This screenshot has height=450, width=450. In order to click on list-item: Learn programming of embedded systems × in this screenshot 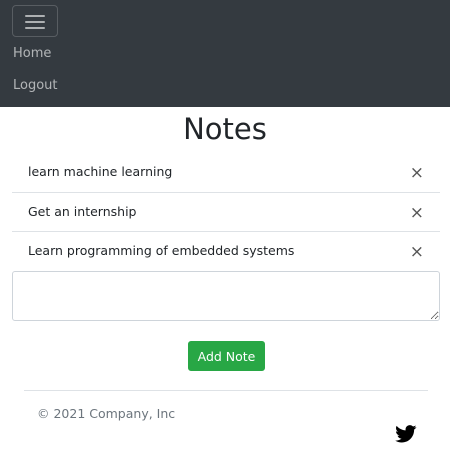, I will do `click(226, 252)`.